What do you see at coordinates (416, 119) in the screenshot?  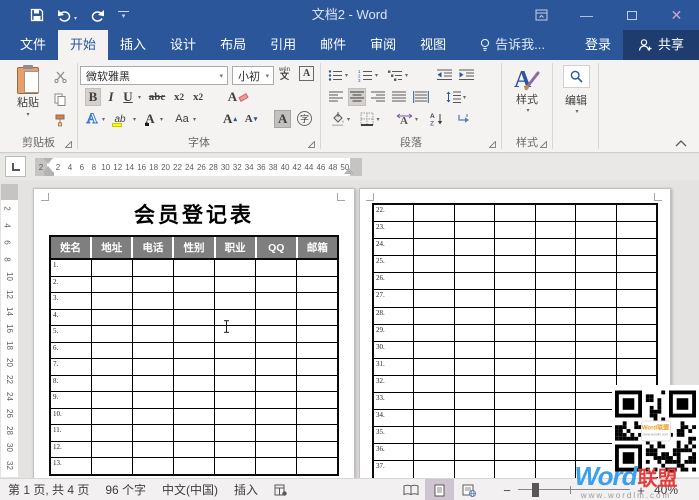 I see `asian-layout-dropdown-icon: ▾` at bounding box center [416, 119].